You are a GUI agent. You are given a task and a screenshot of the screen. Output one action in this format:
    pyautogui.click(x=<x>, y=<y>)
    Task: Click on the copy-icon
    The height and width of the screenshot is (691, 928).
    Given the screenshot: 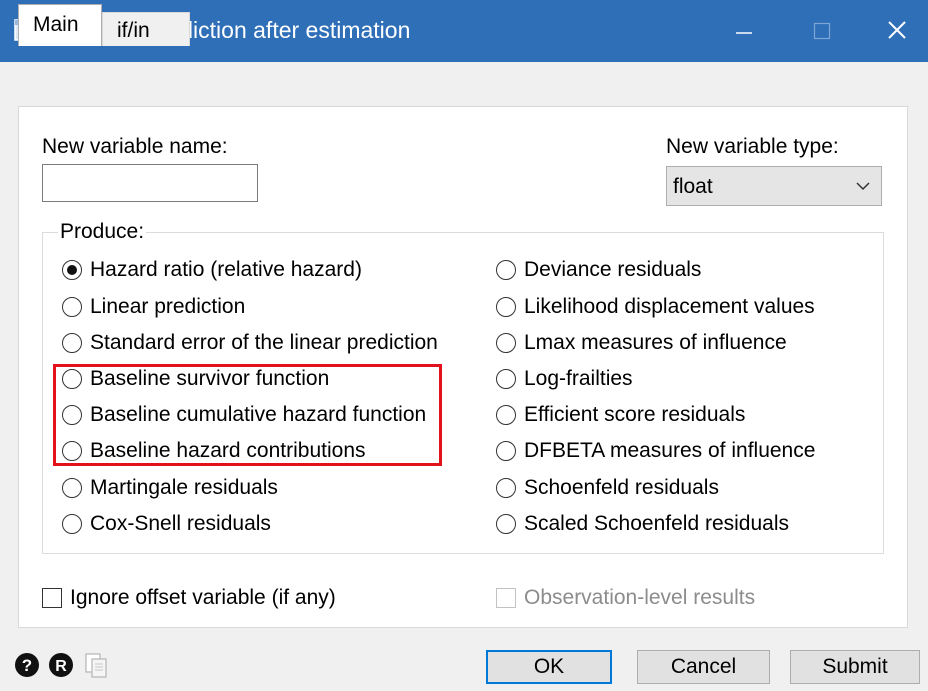 What is the action you would take?
    pyautogui.click(x=97, y=665)
    